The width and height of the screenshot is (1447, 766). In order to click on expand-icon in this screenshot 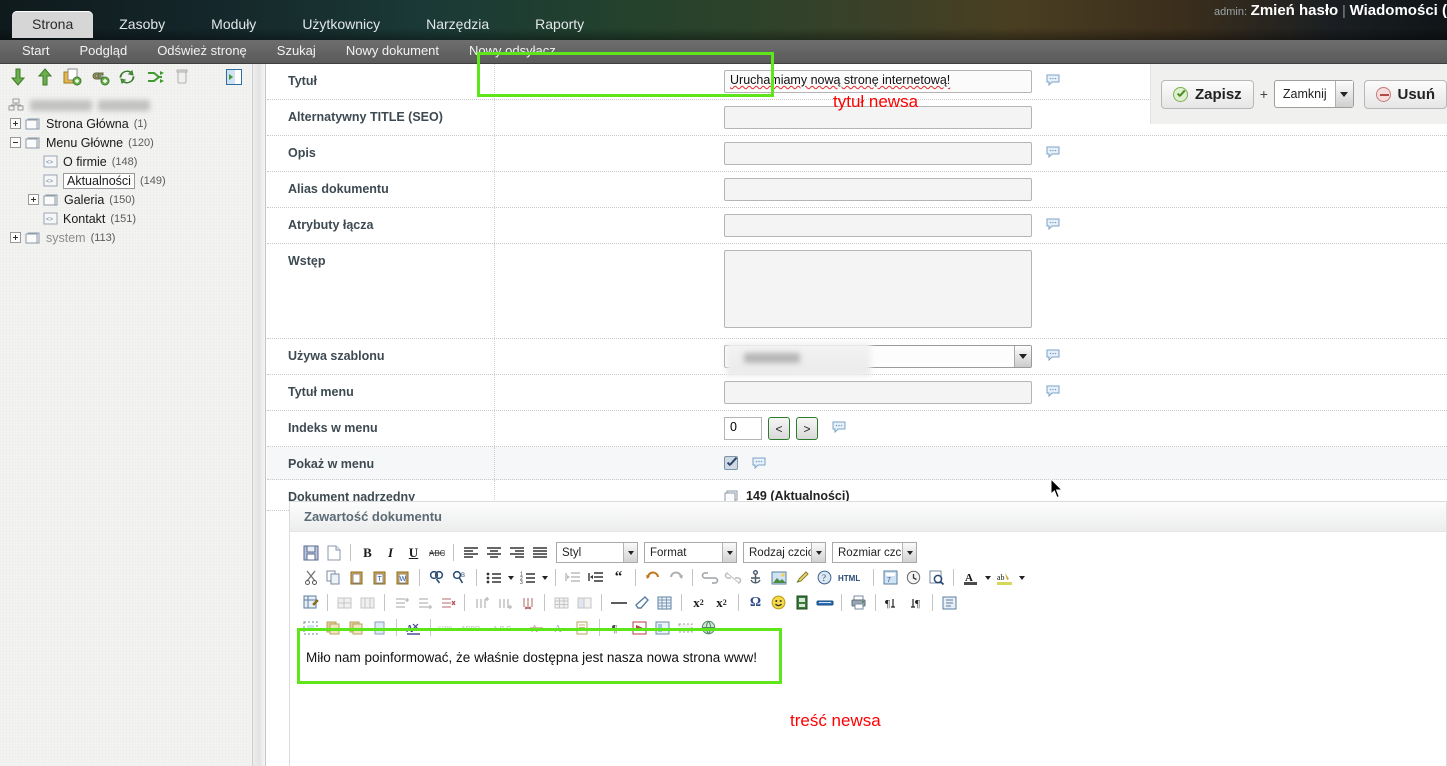, I will do `click(15, 237)`.